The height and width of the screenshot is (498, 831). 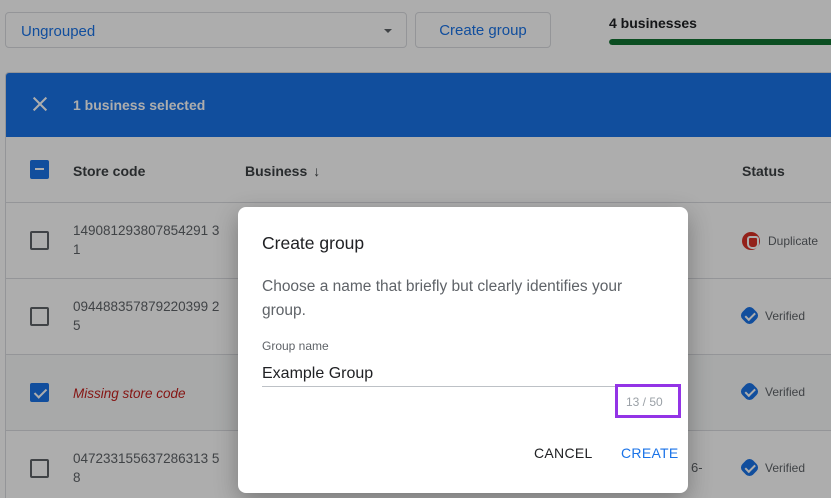 What do you see at coordinates (313, 243) in the screenshot?
I see `dialog-title: Create group` at bounding box center [313, 243].